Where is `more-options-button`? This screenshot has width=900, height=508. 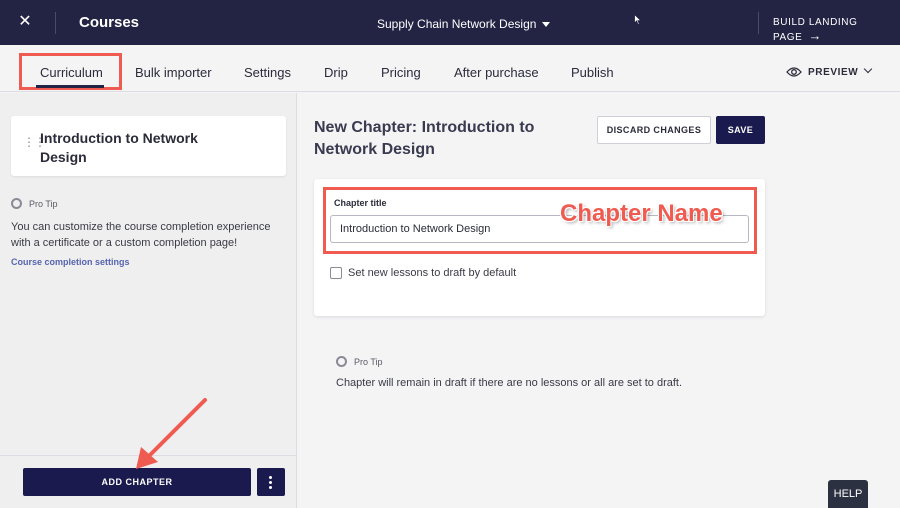 more-options-button is located at coordinates (271, 482).